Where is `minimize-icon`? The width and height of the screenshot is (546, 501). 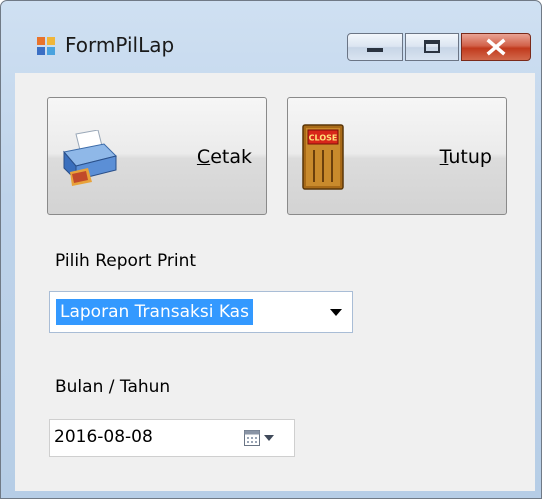 minimize-icon is located at coordinates (375, 50).